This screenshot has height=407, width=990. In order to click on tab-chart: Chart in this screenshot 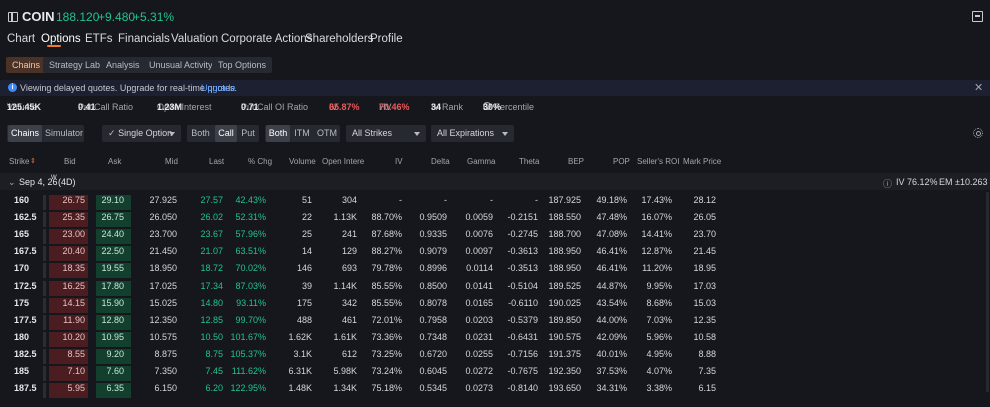, I will do `click(21, 39)`.